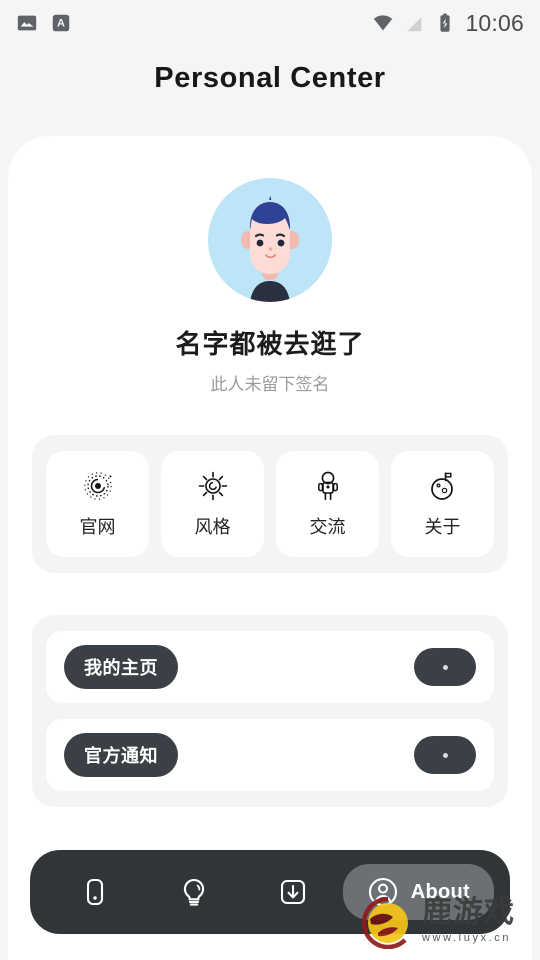 The width and height of the screenshot is (540, 960). Describe the element at coordinates (414, 23) in the screenshot. I see `signal-off-icon` at that location.